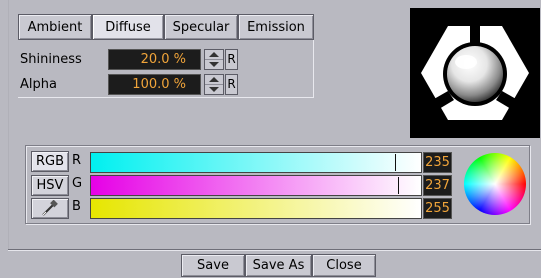 The width and height of the screenshot is (541, 278). What do you see at coordinates (231, 84) in the screenshot?
I see `alpha-reset-button: R` at bounding box center [231, 84].